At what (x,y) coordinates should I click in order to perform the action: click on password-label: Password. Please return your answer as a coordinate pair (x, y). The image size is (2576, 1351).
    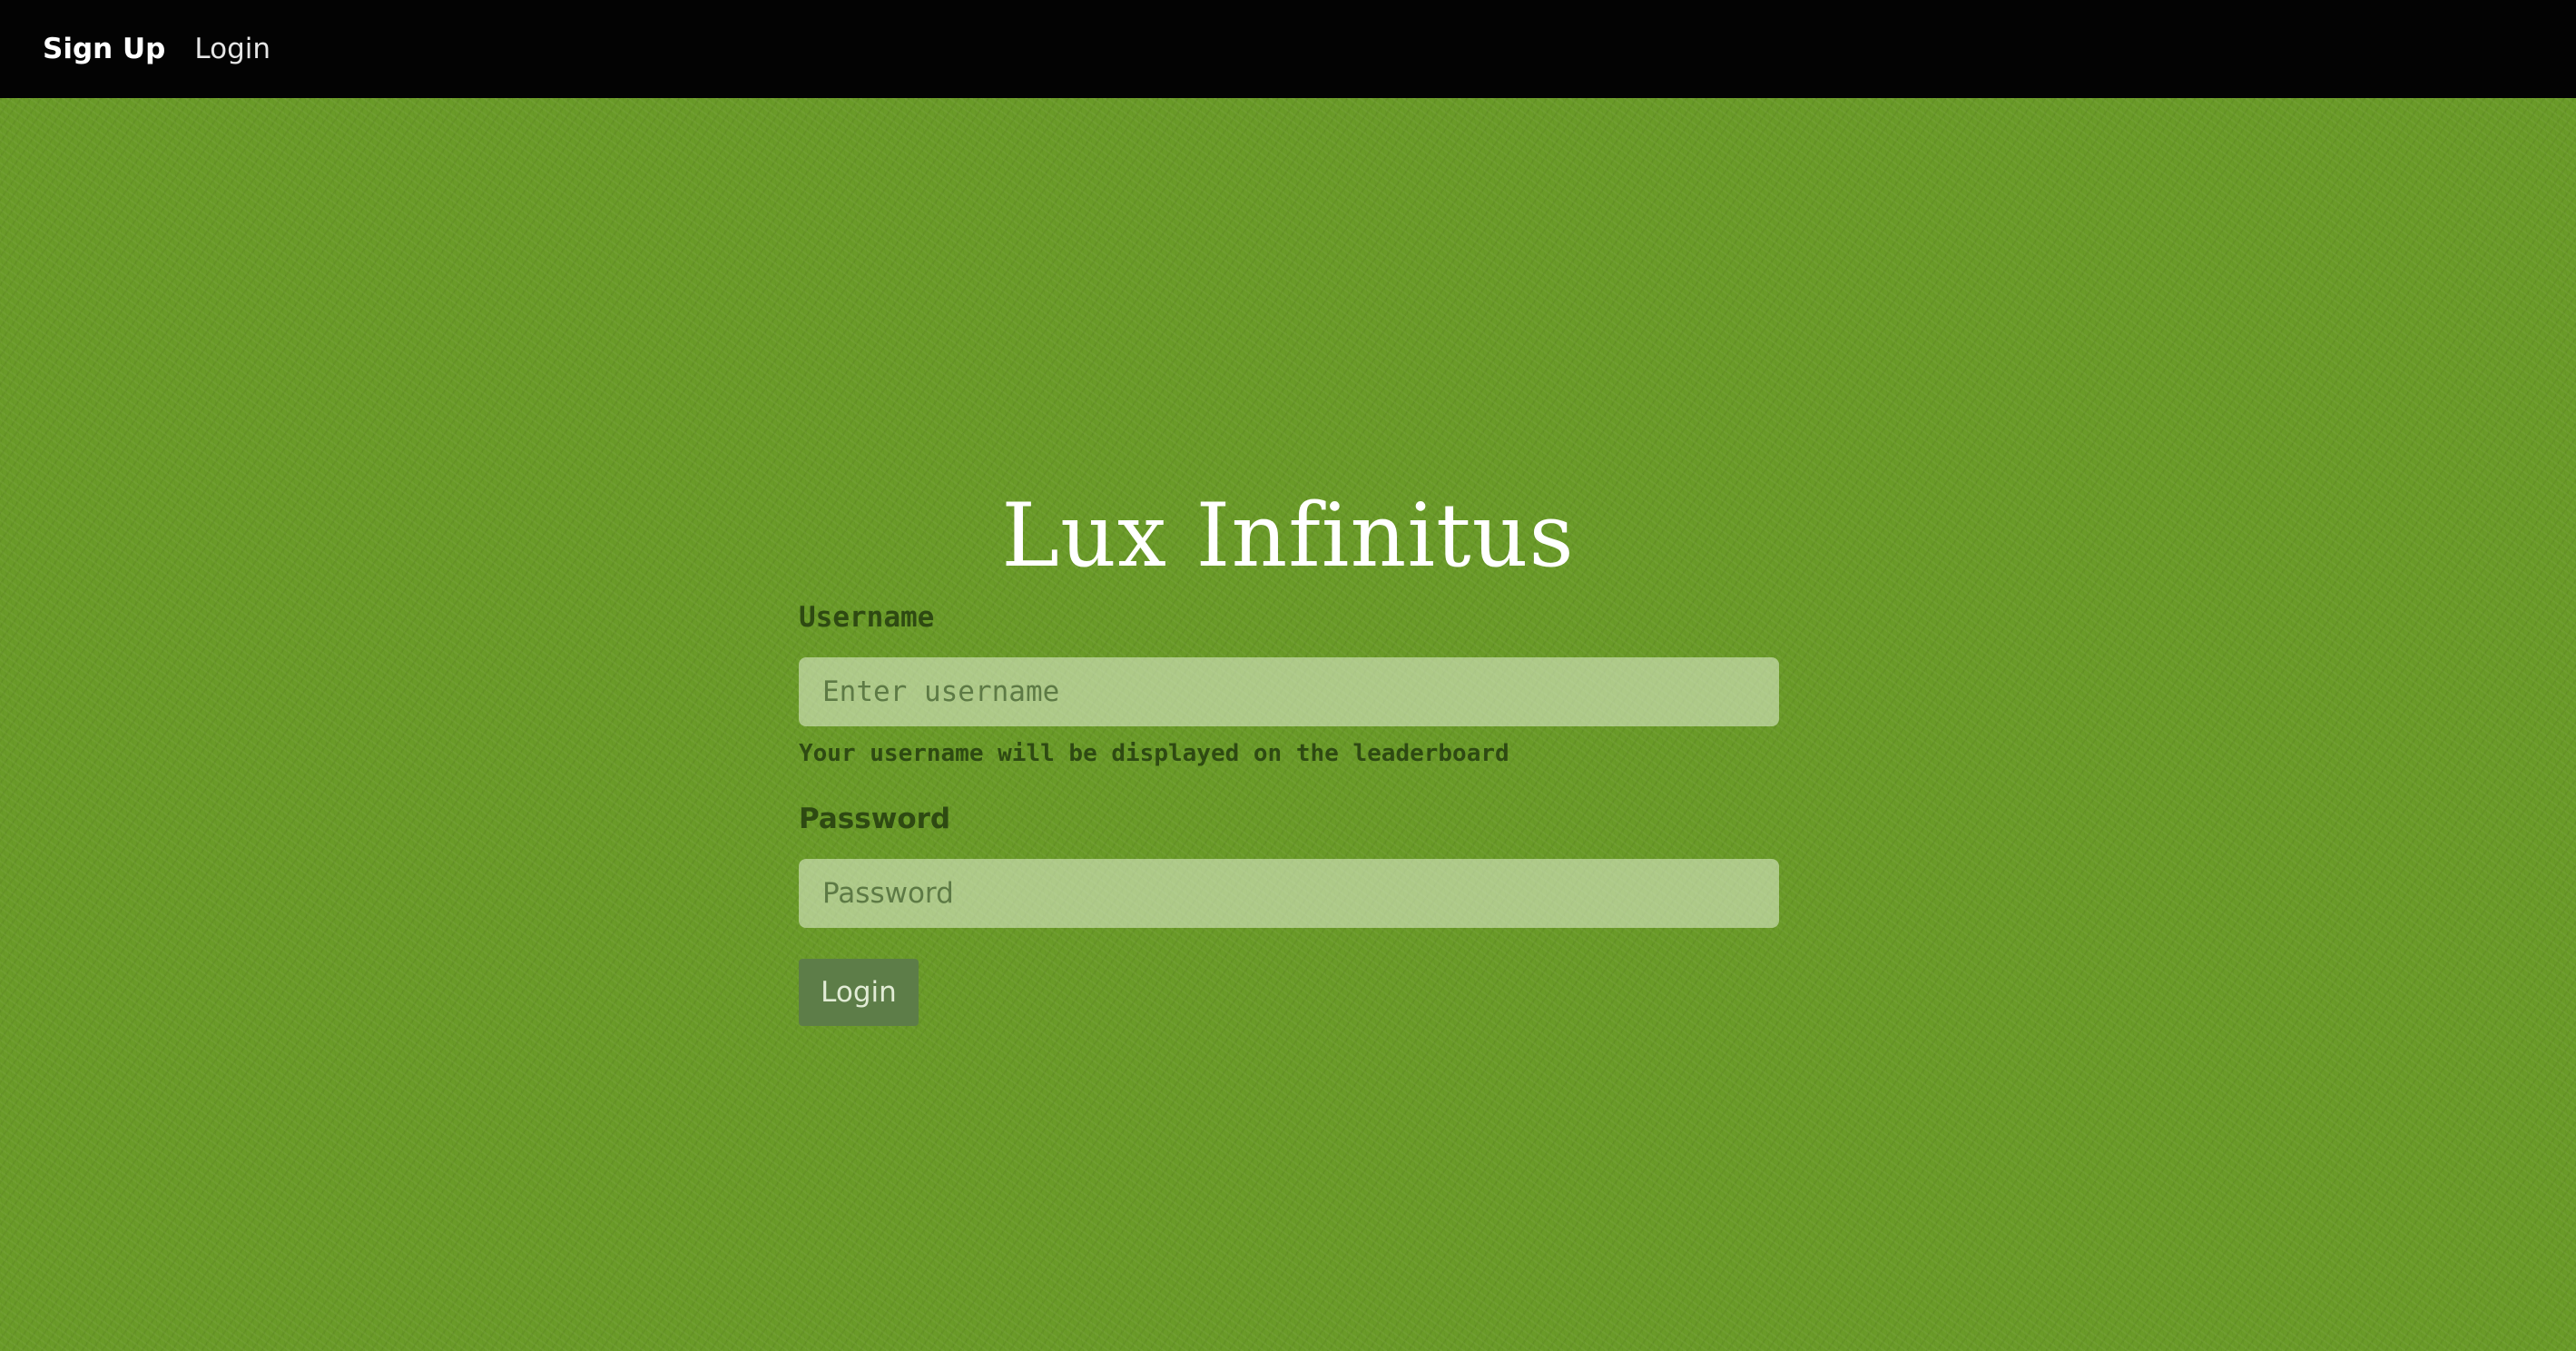
    Looking at the image, I should click on (875, 819).